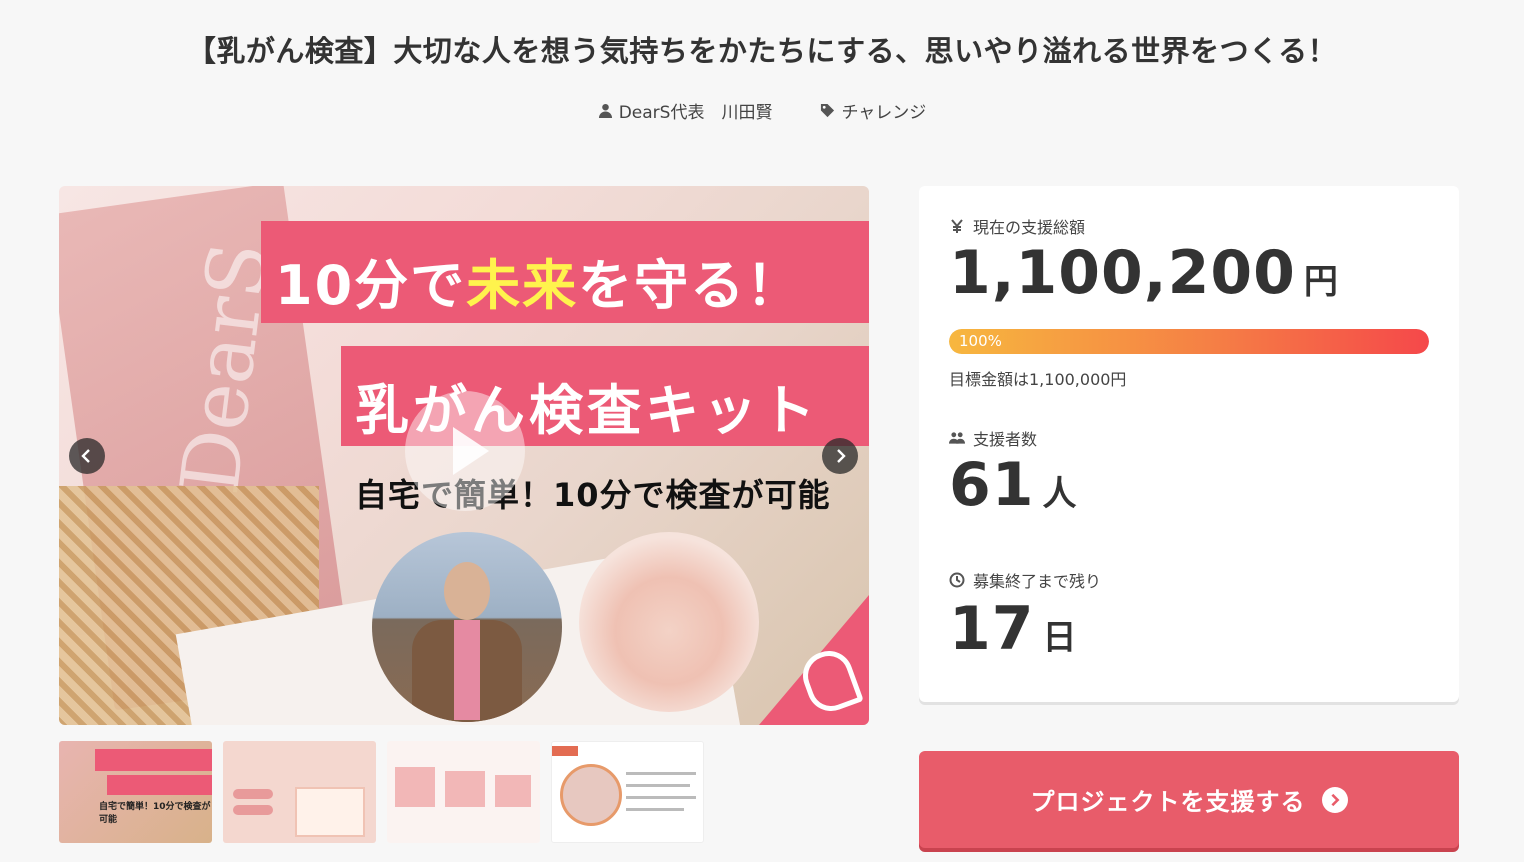 Image resolution: width=1524 pixels, height=862 pixels. What do you see at coordinates (605, 110) in the screenshot?
I see `user-icon` at bounding box center [605, 110].